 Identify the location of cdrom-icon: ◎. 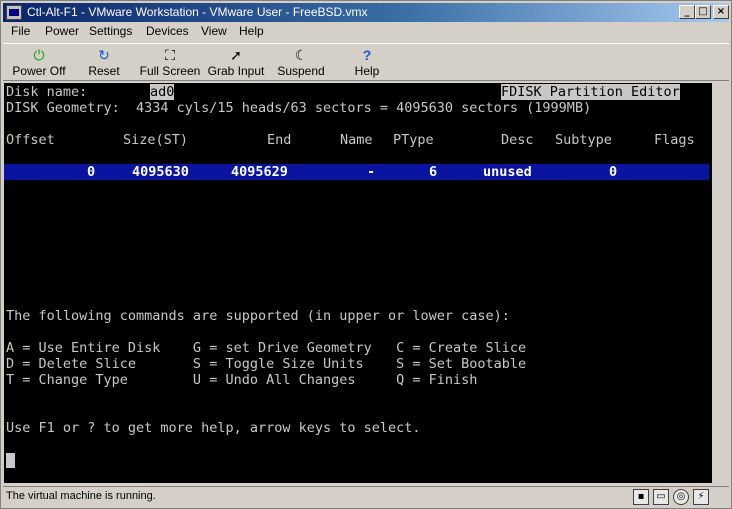
(681, 497).